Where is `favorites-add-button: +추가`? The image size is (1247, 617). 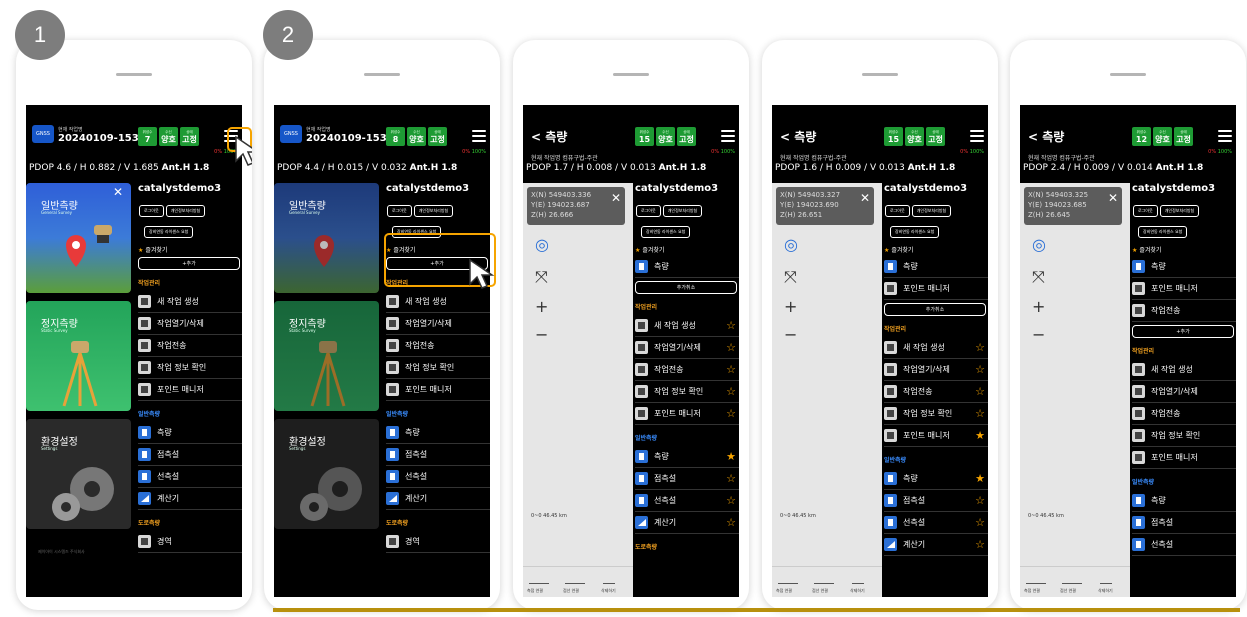 favorites-add-button: +추가 is located at coordinates (189, 263).